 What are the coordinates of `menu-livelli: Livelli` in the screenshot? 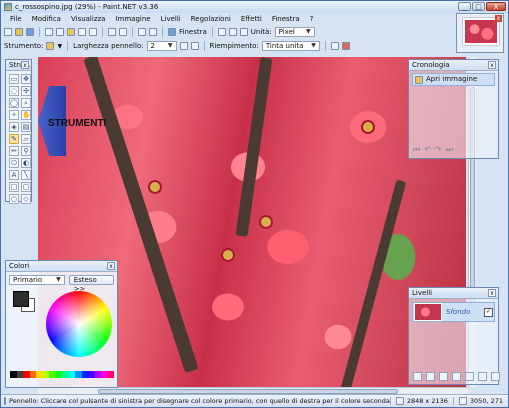 It's located at (171, 19).